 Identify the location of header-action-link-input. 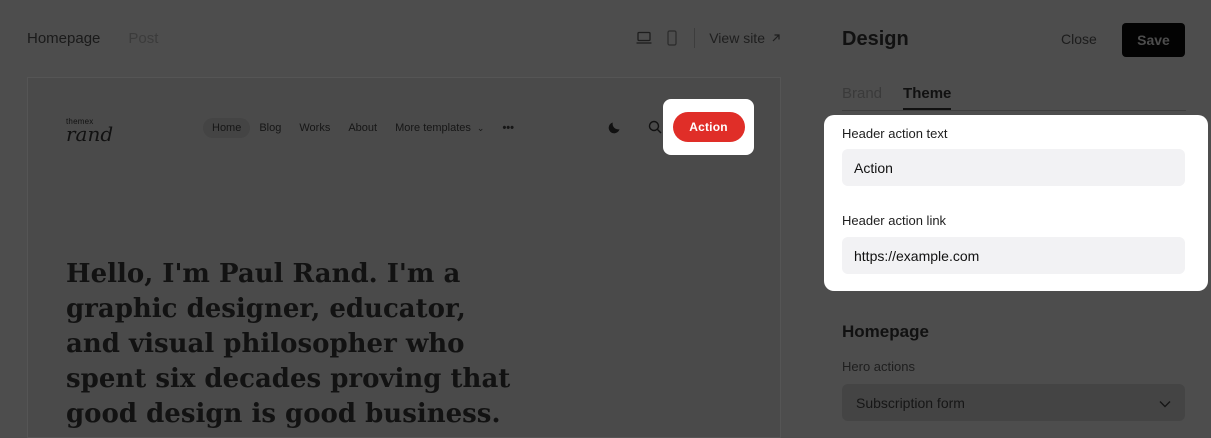
(1013, 255).